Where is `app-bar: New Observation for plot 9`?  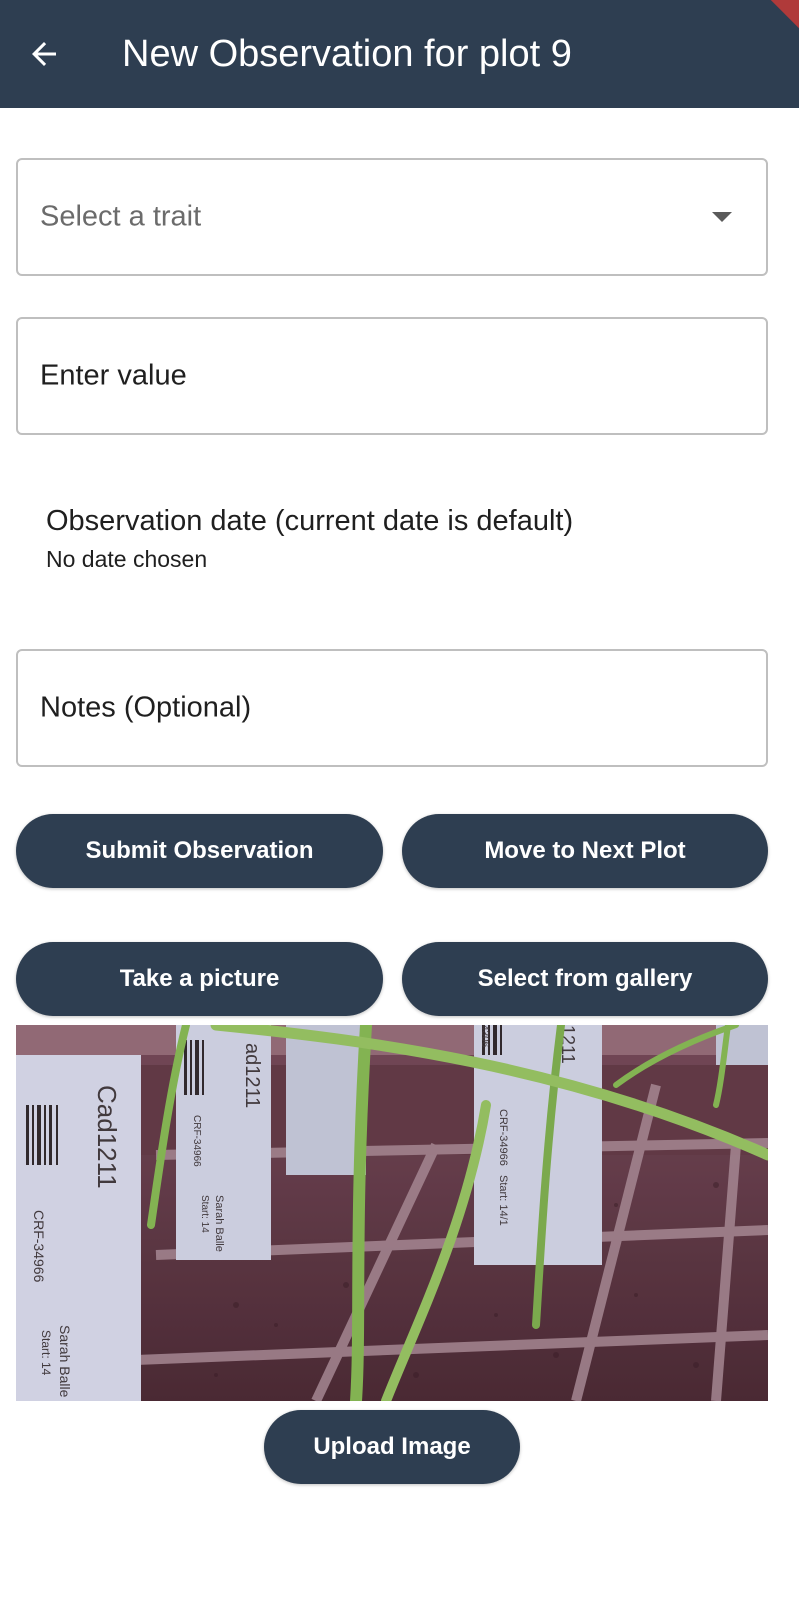
app-bar: New Observation for plot 9 is located at coordinates (399, 54).